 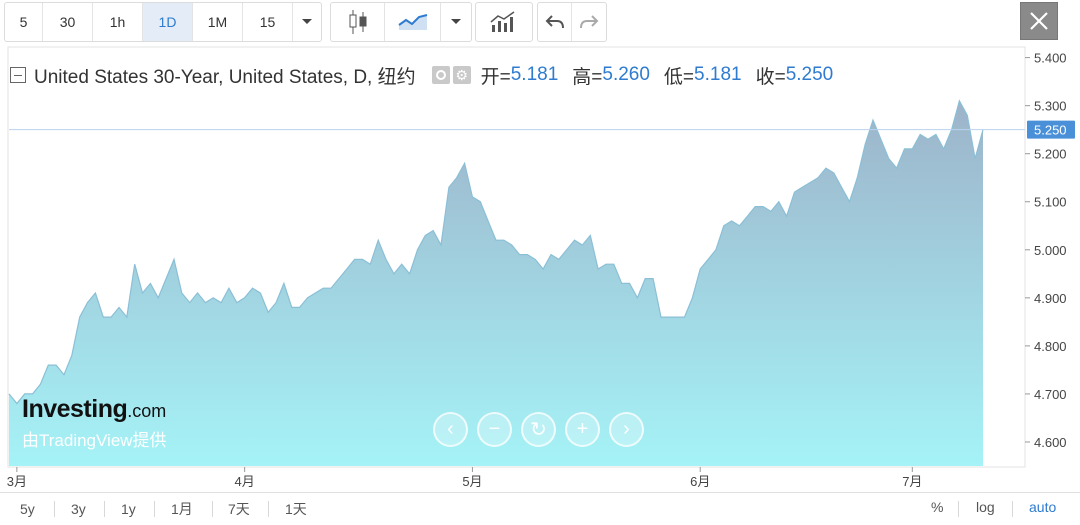 I want to click on investing-watermark: Investing.com 由TradingView提供, so click(x=94, y=423).